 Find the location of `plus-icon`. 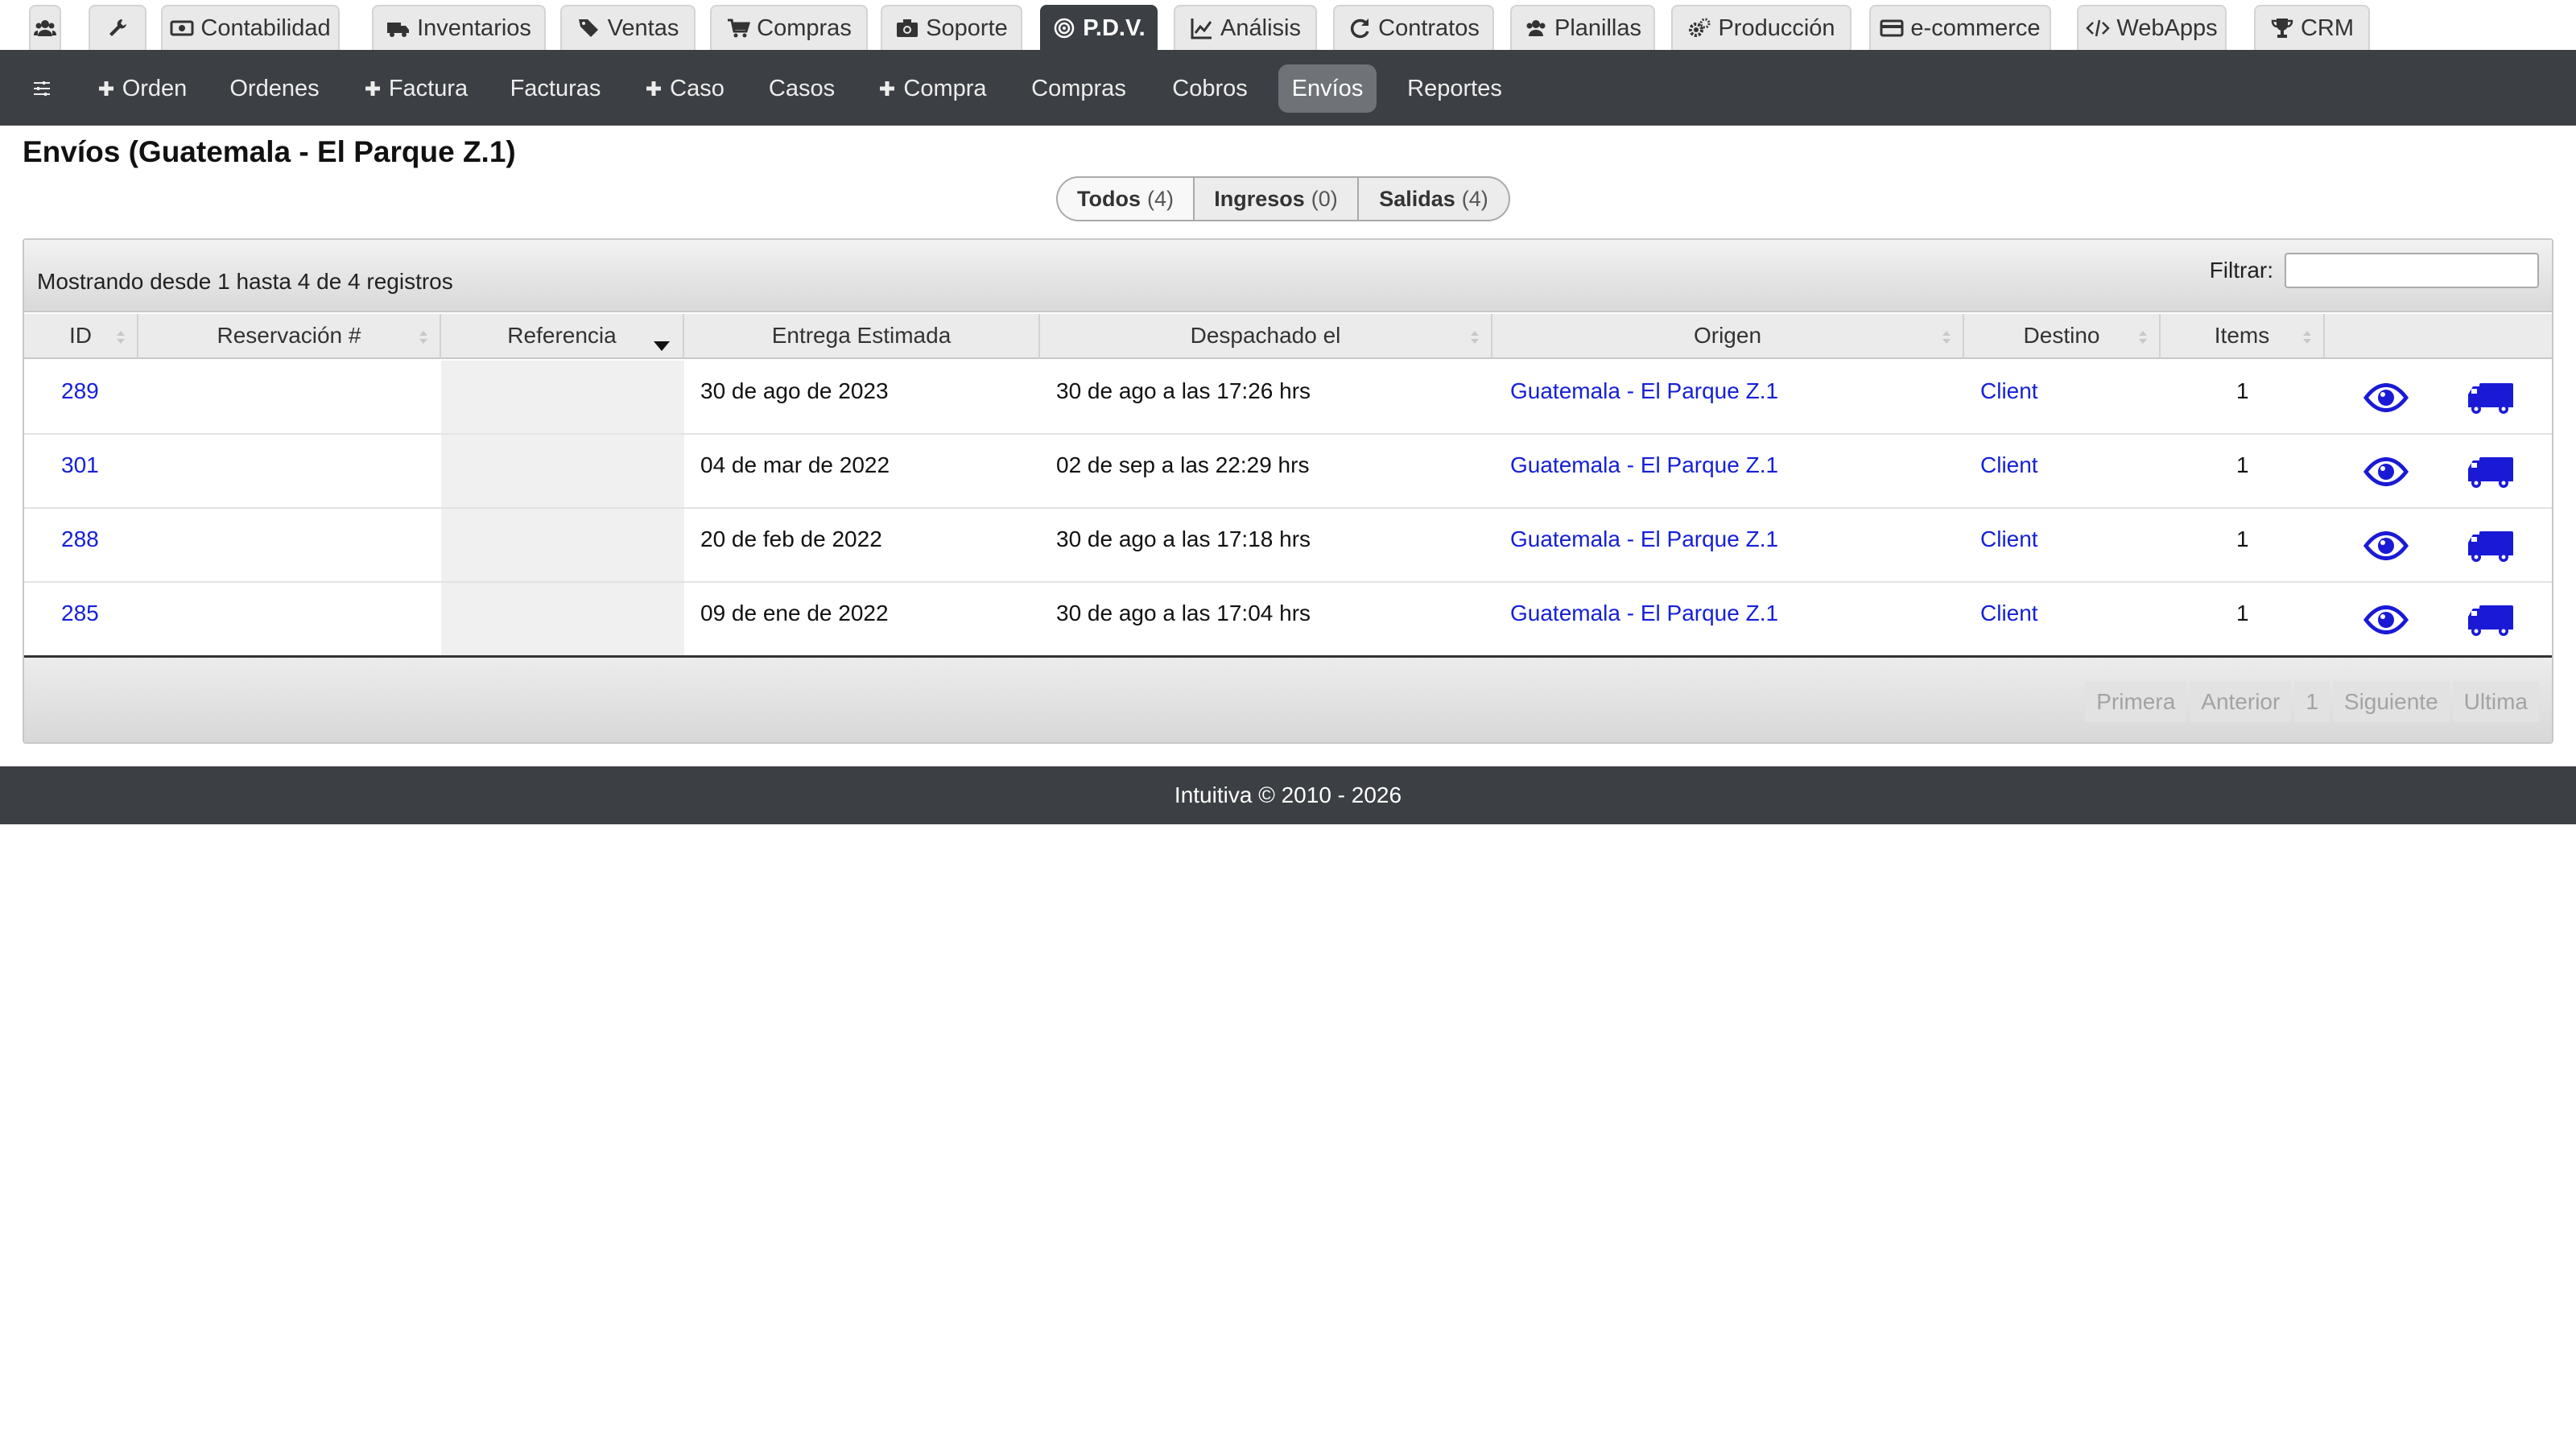

plus-icon is located at coordinates (654, 88).